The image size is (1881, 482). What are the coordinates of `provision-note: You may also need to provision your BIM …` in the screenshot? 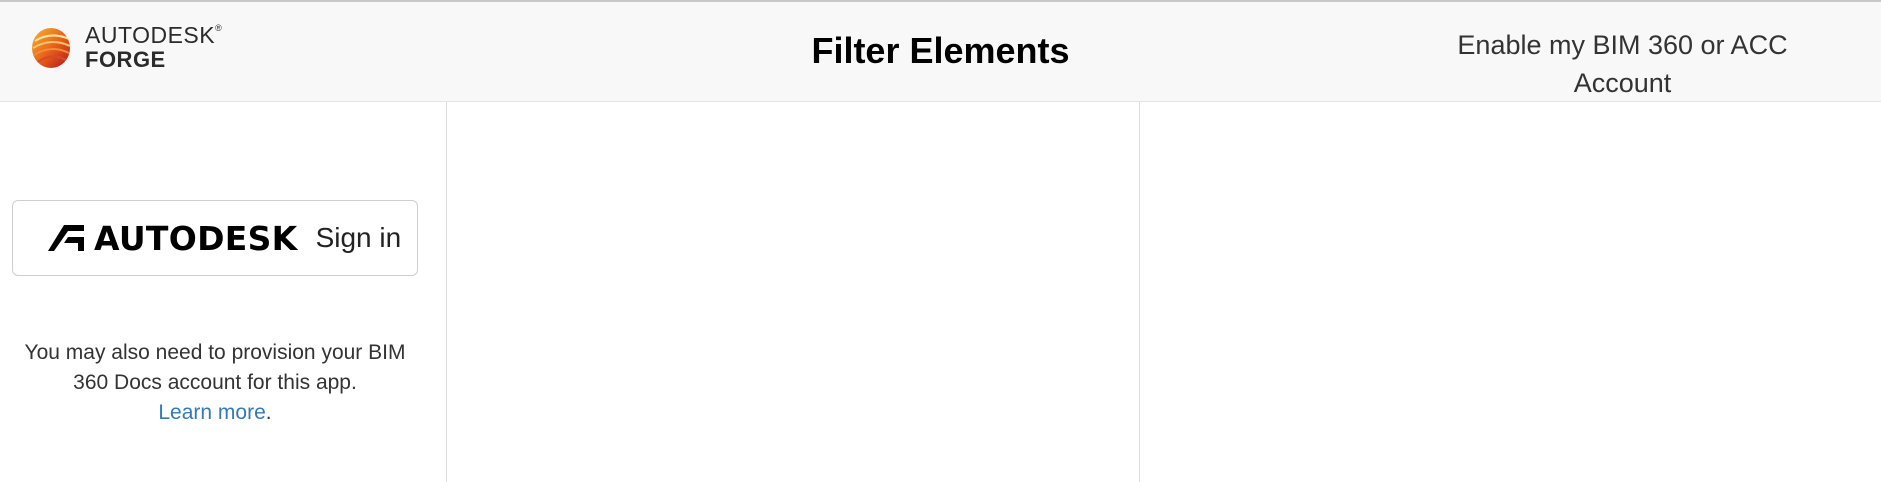 It's located at (215, 383).